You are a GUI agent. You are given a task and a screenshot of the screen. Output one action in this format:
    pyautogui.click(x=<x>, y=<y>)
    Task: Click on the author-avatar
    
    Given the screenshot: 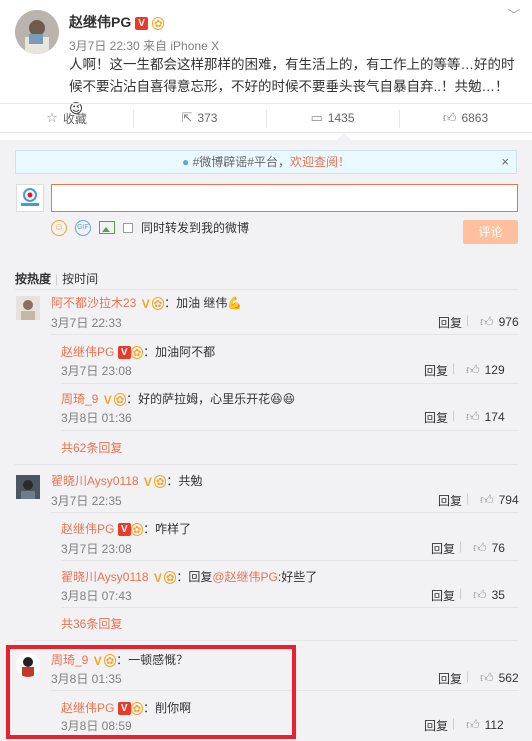 What is the action you would take?
    pyautogui.click(x=37, y=32)
    